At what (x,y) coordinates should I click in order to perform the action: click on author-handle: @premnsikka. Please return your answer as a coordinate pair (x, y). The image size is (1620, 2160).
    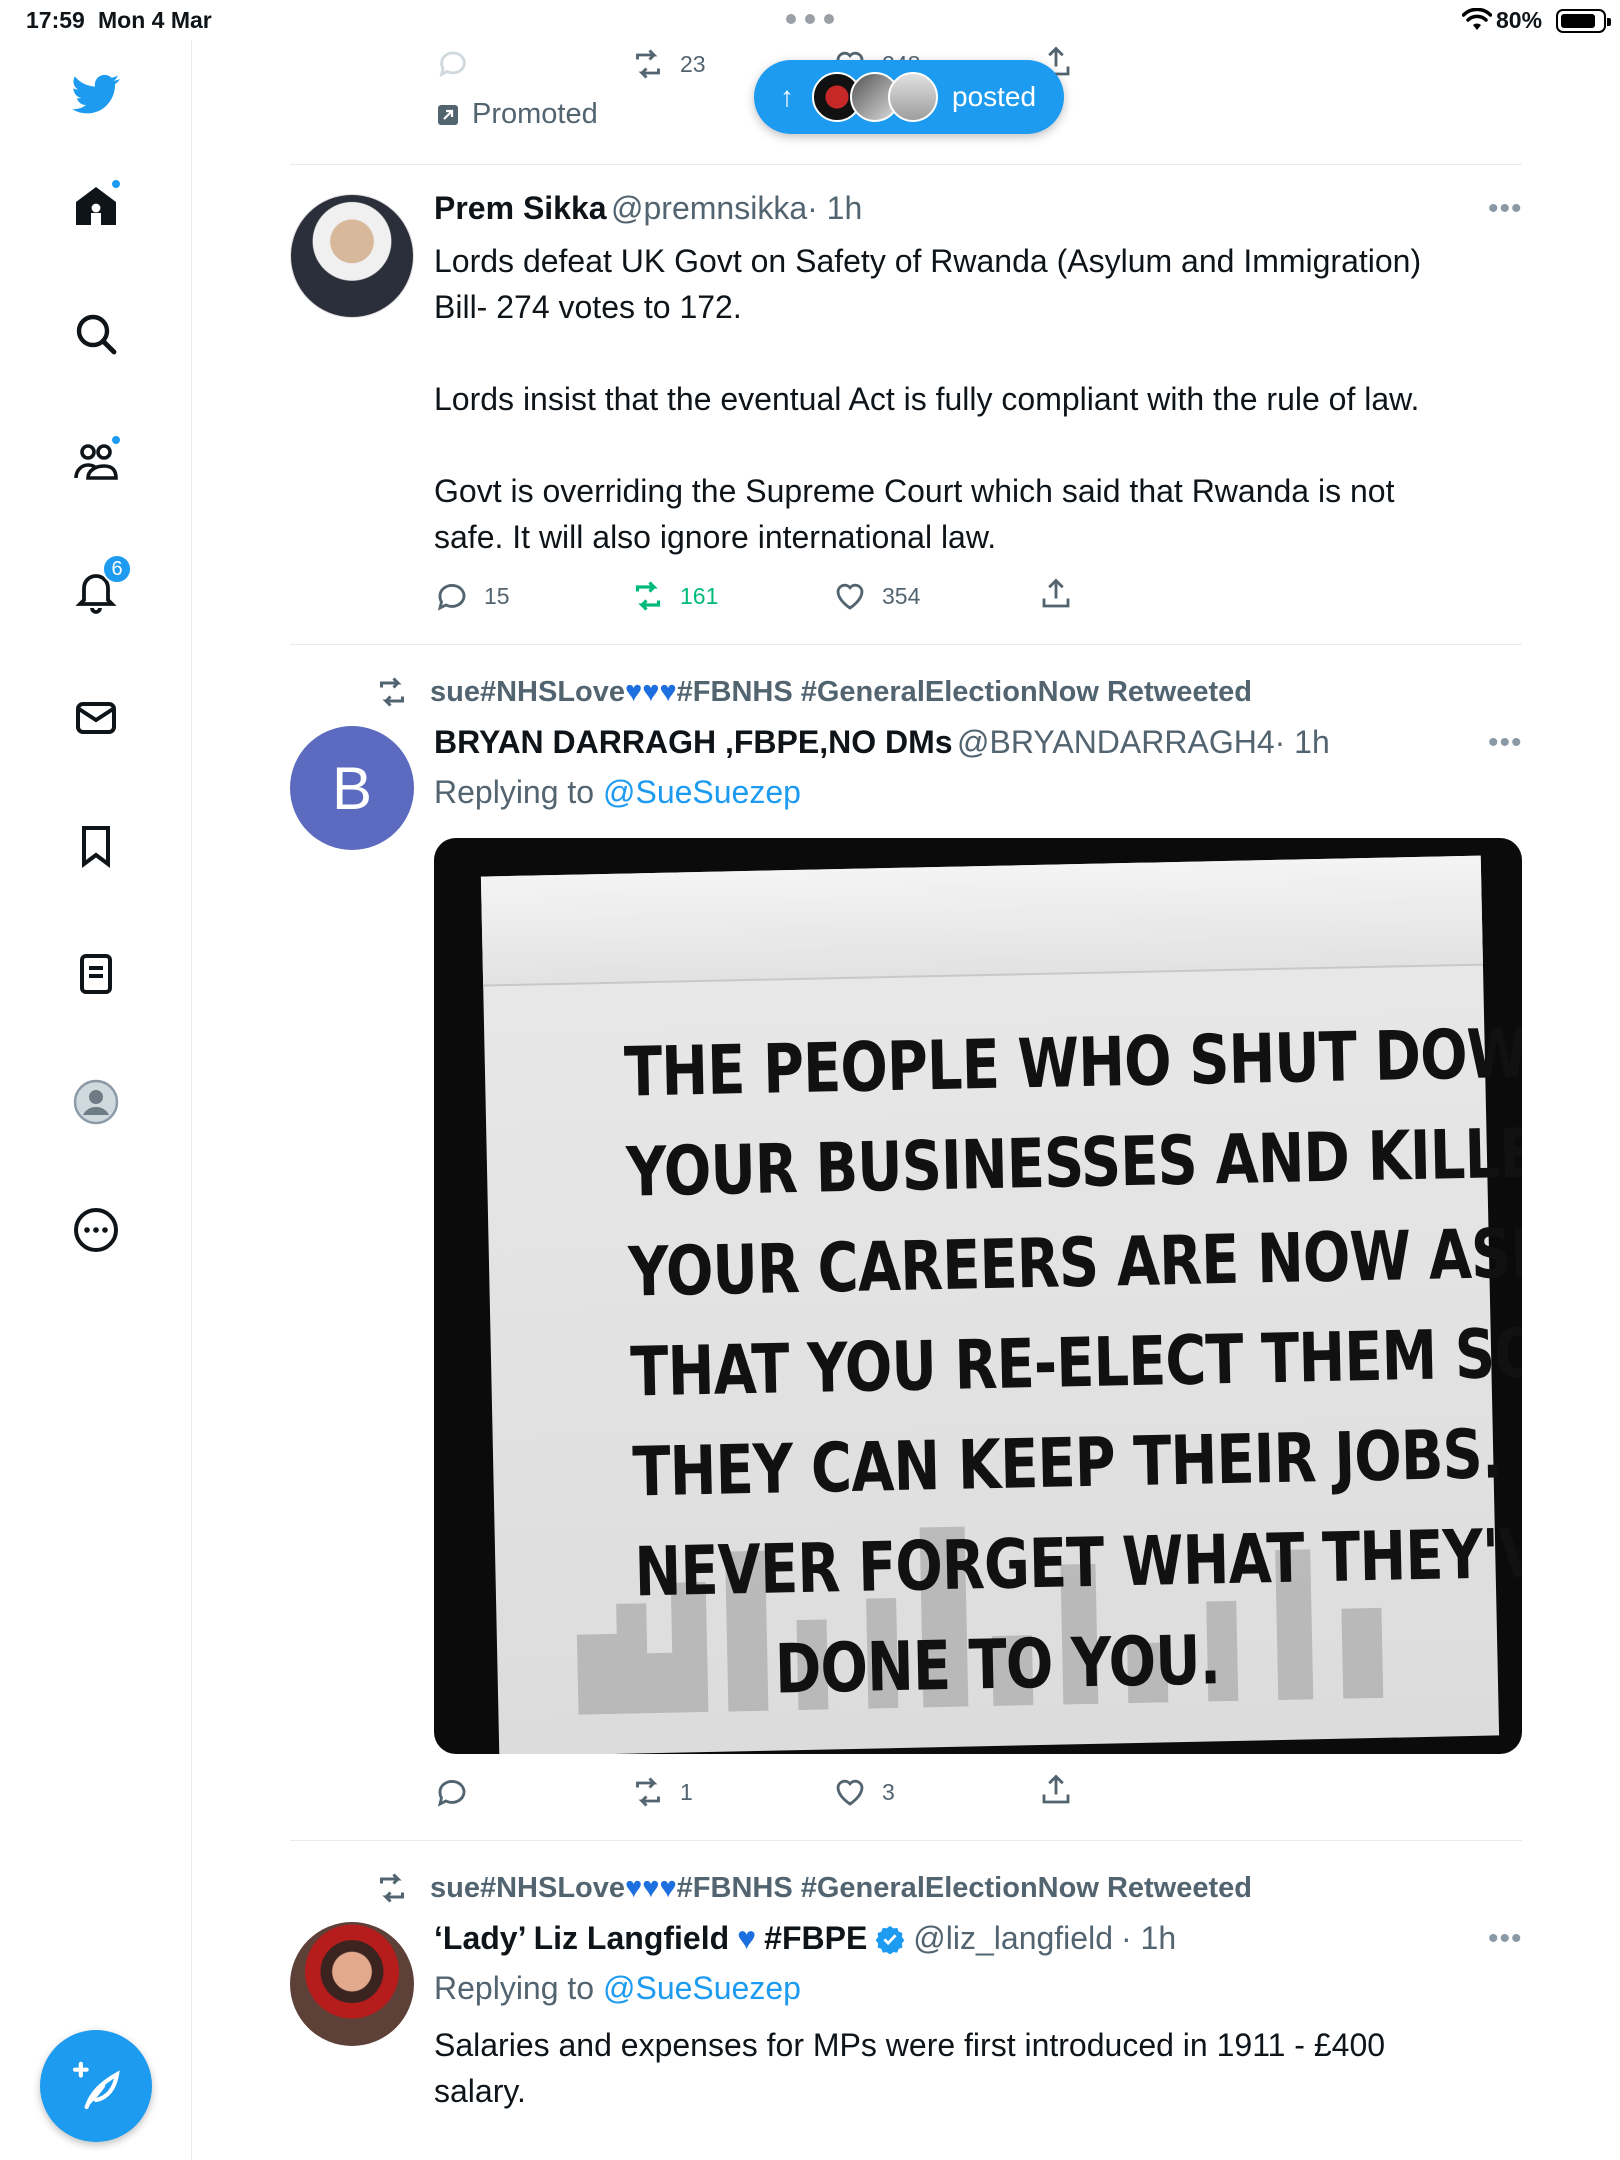
    Looking at the image, I should click on (709, 208).